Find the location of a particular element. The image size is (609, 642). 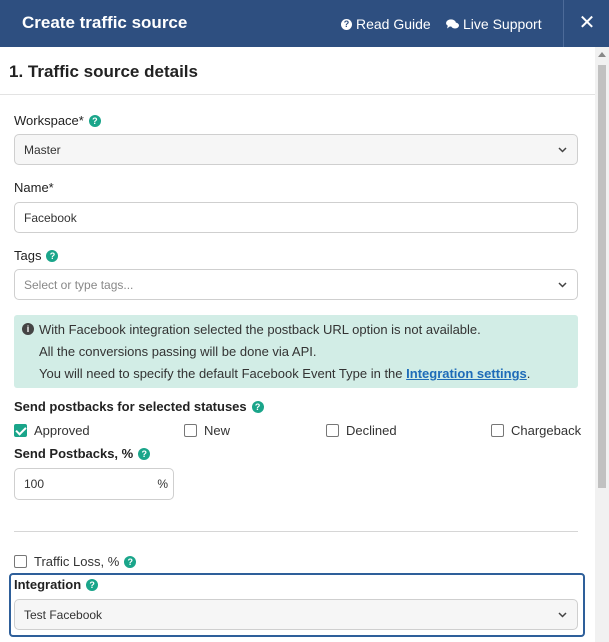

live-support-label: Live Support is located at coordinates (502, 24).